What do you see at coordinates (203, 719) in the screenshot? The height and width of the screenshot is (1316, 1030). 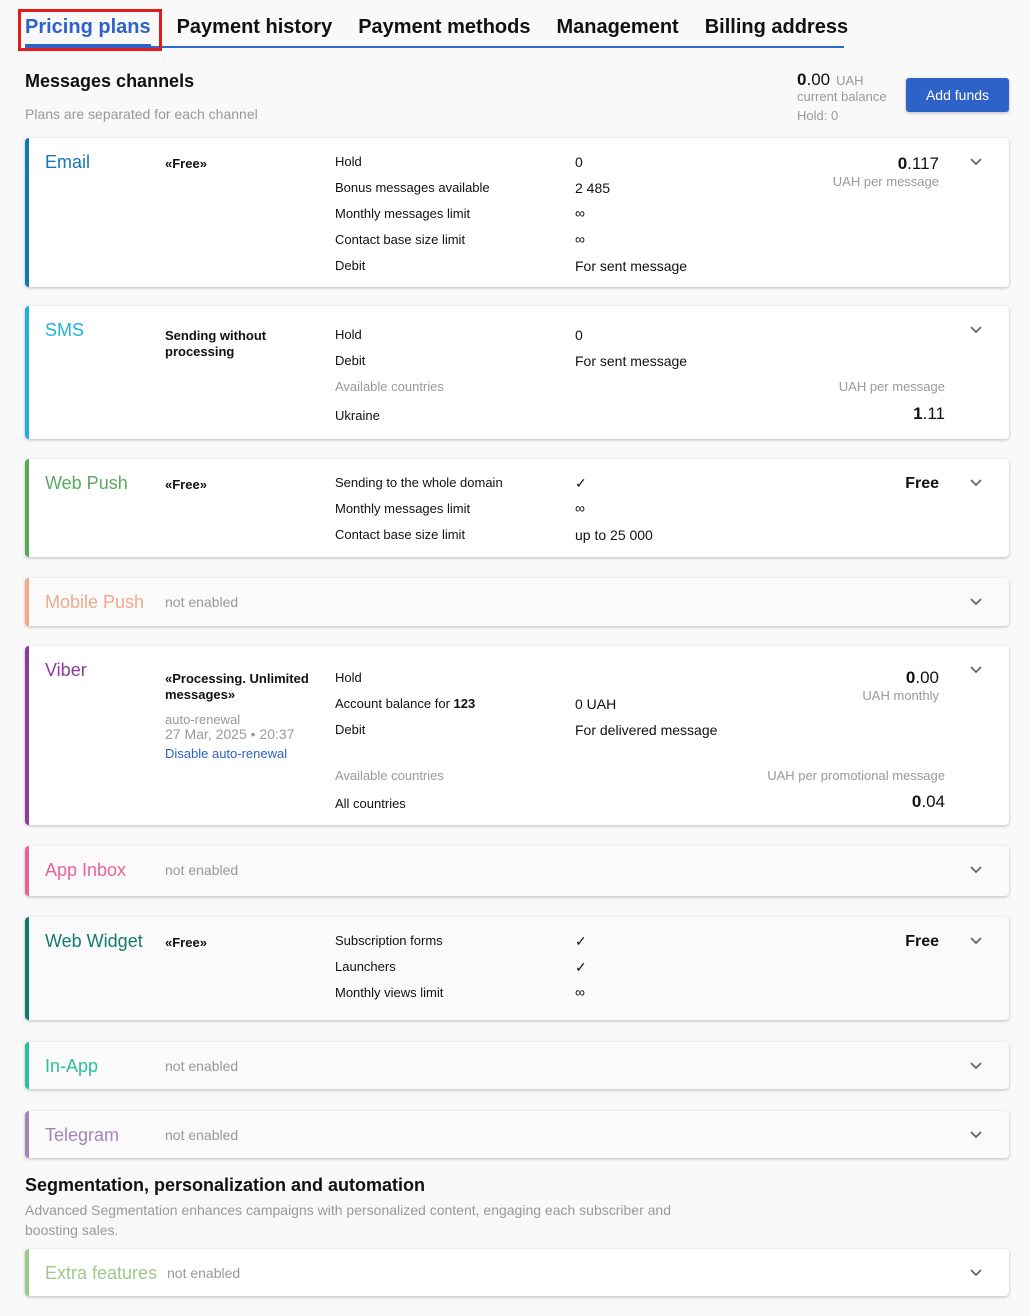 I see `renewal-label: auto-renewal` at bounding box center [203, 719].